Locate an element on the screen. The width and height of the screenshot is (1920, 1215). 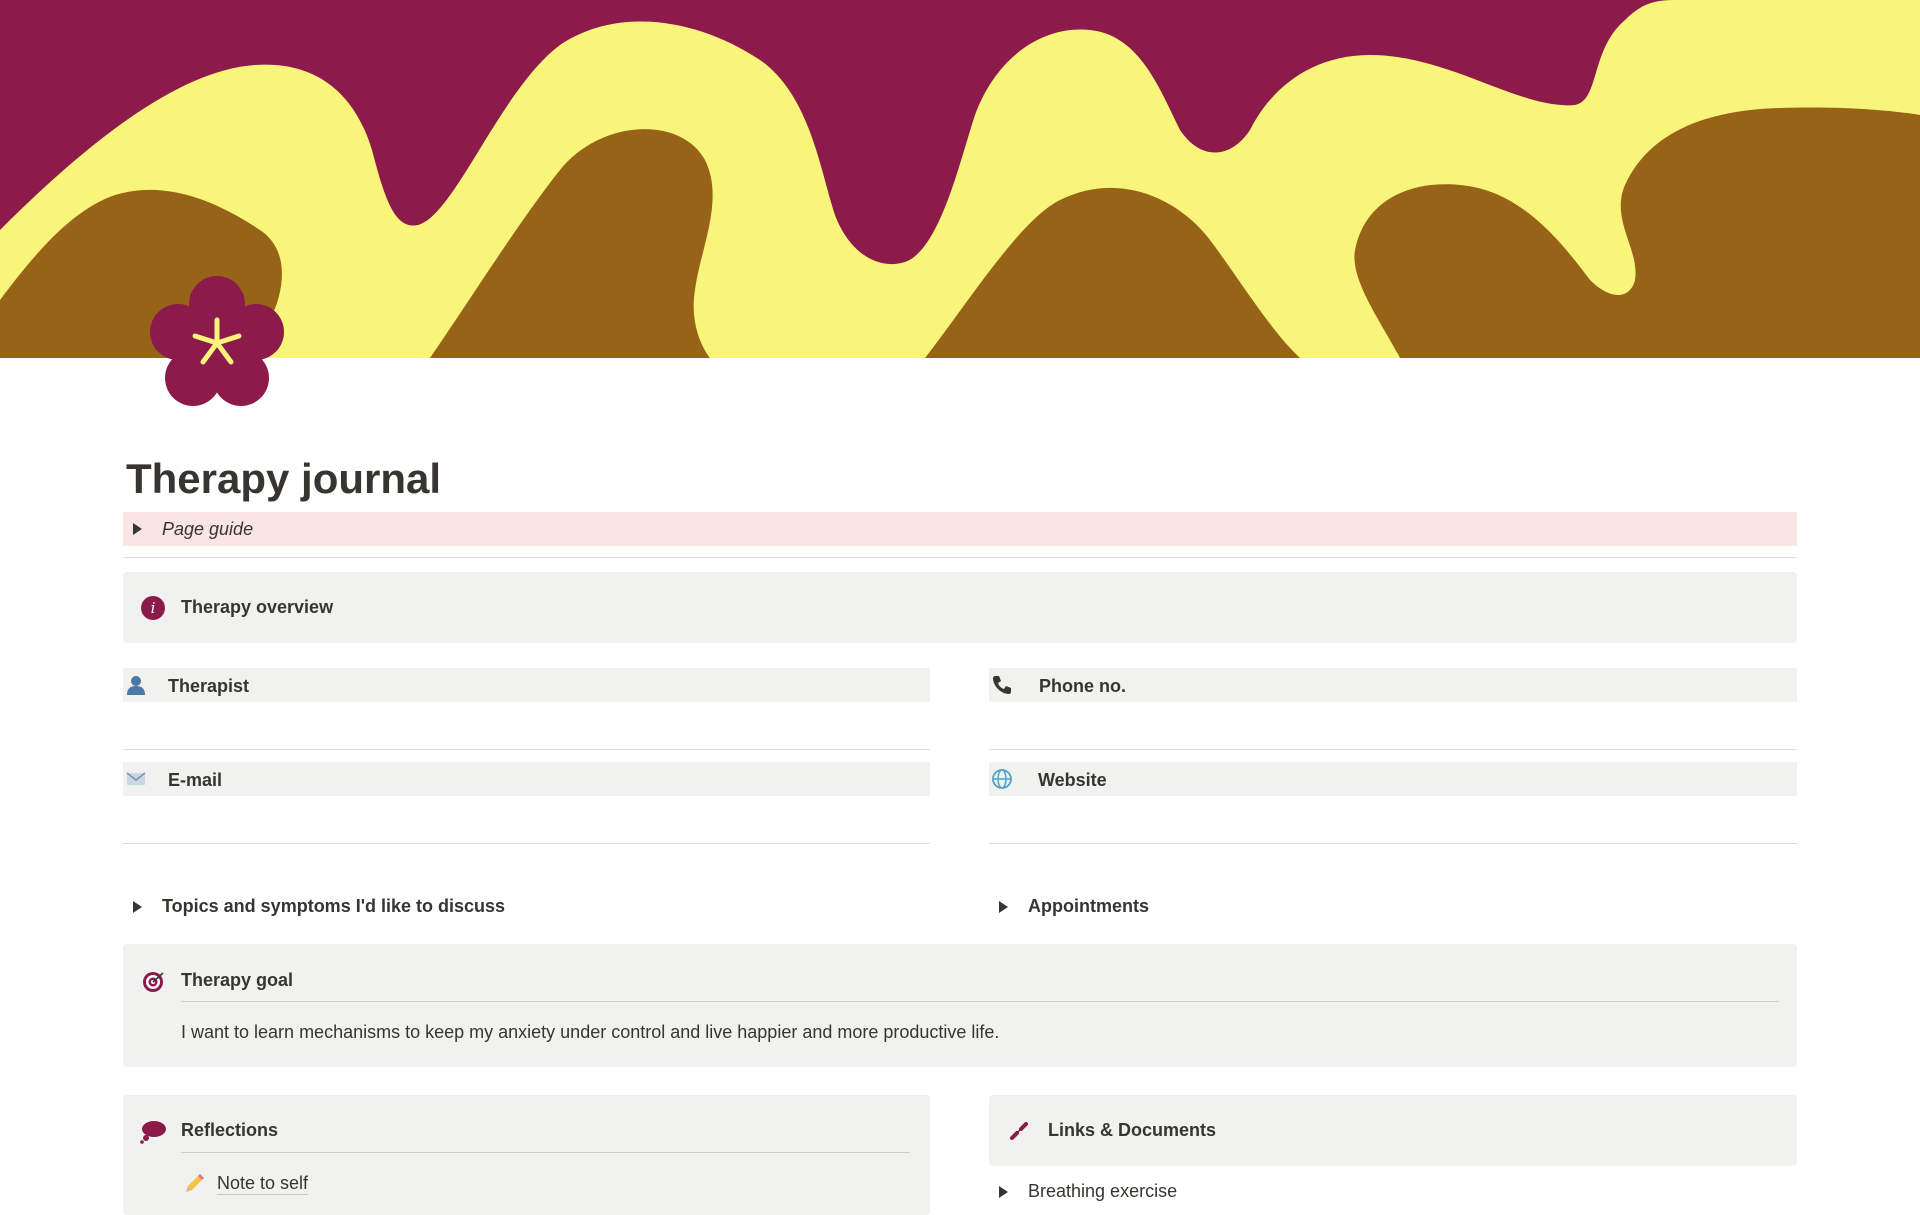
topics-toggle-label: Topics and symptoms I'd like to discuss is located at coordinates (334, 906).